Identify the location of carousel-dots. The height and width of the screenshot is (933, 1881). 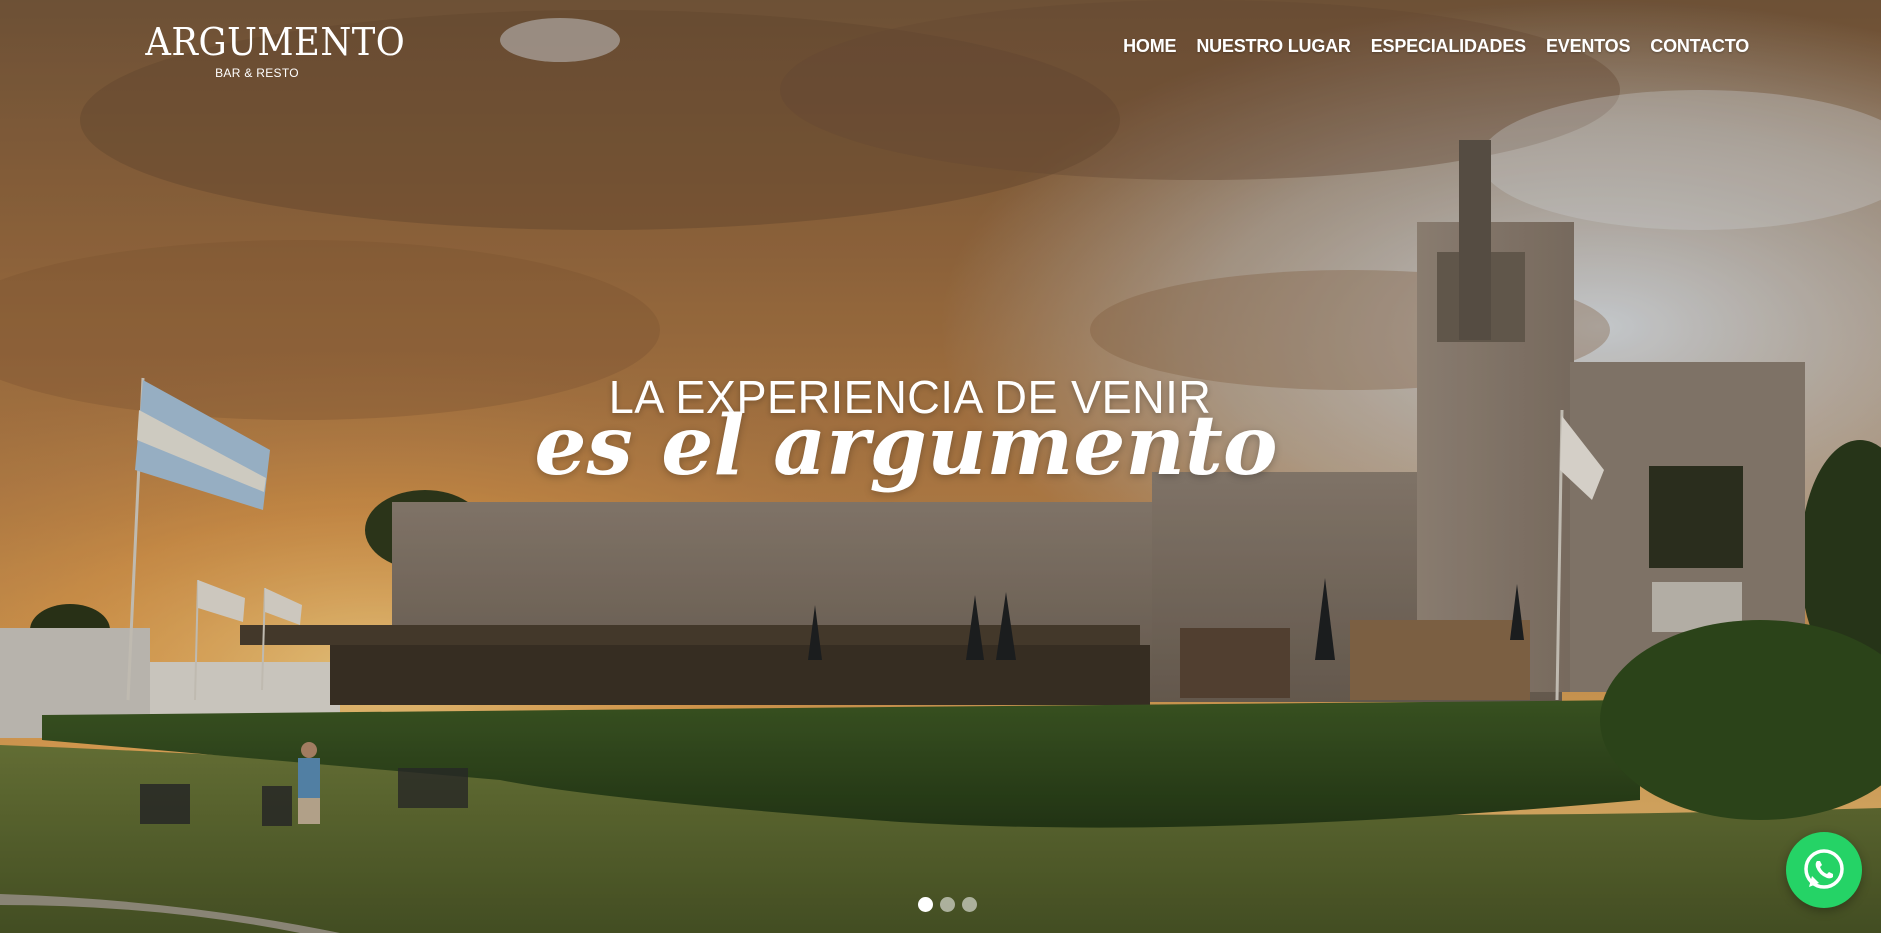
(947, 904).